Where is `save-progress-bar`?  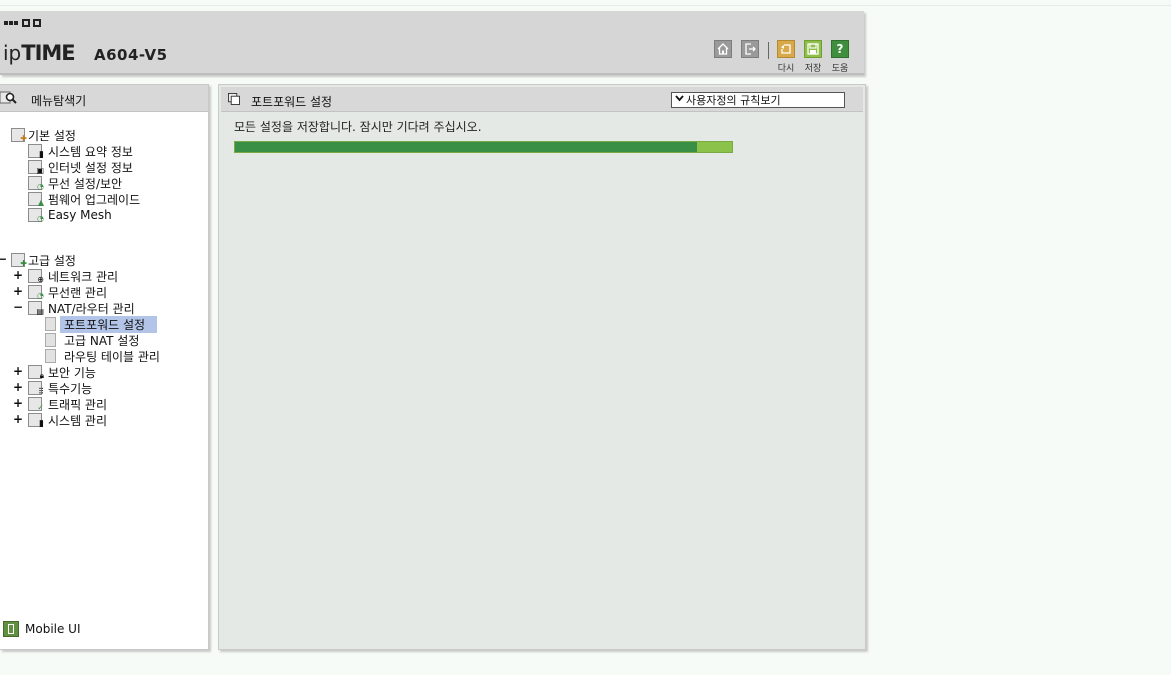
save-progress-bar is located at coordinates (483, 147).